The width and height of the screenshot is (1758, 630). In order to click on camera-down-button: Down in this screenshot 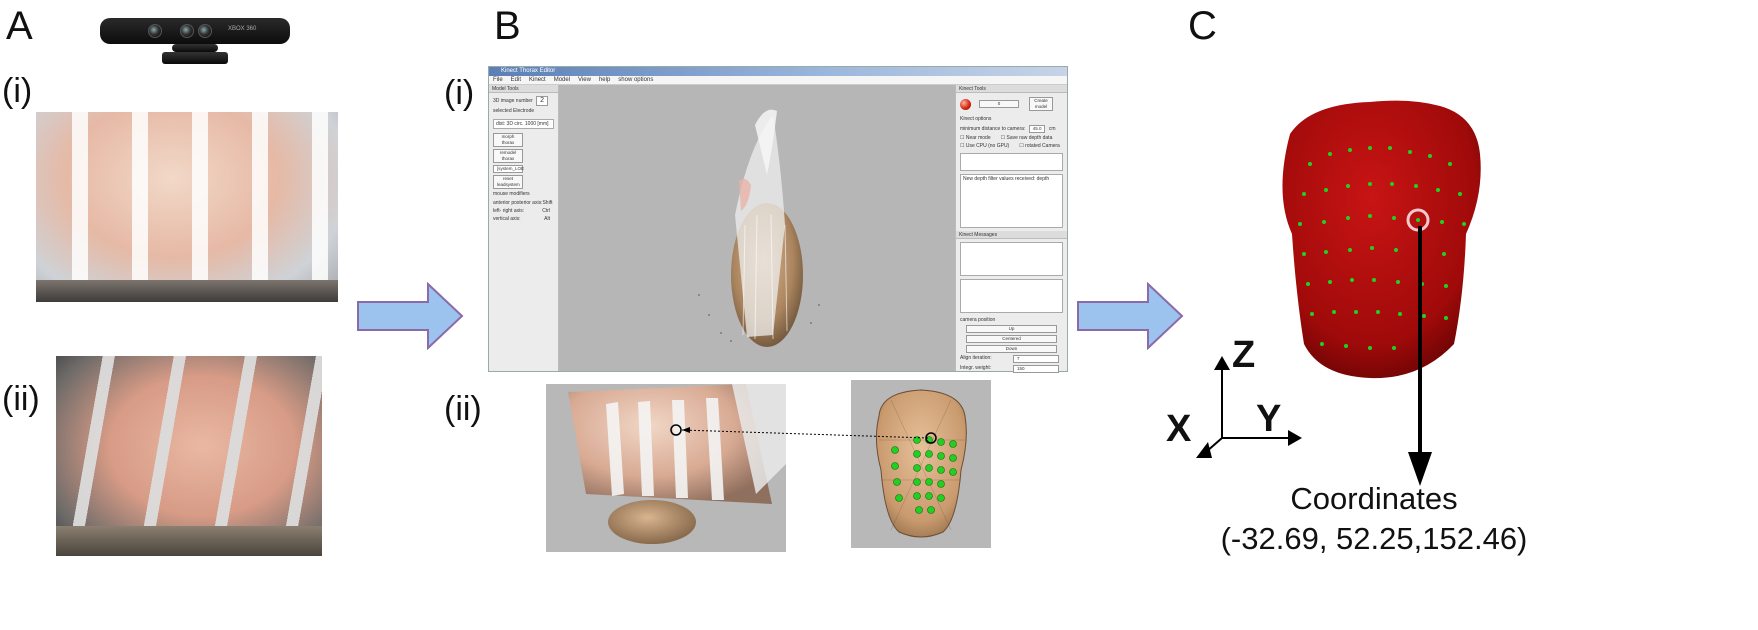, I will do `click(1011, 349)`.